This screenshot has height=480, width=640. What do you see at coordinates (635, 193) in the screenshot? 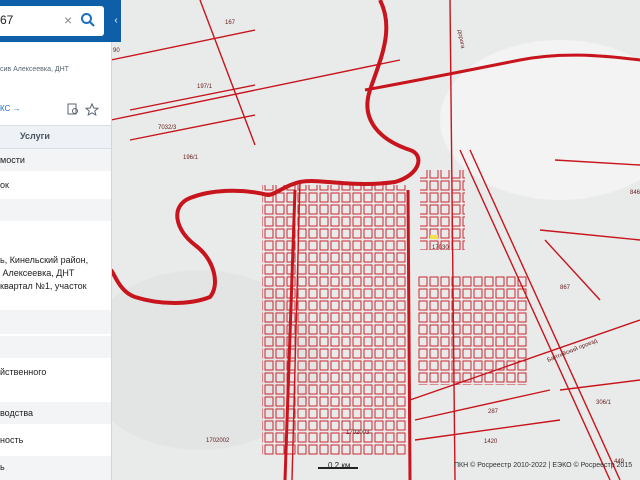
I see `parcel-label: 846` at bounding box center [635, 193].